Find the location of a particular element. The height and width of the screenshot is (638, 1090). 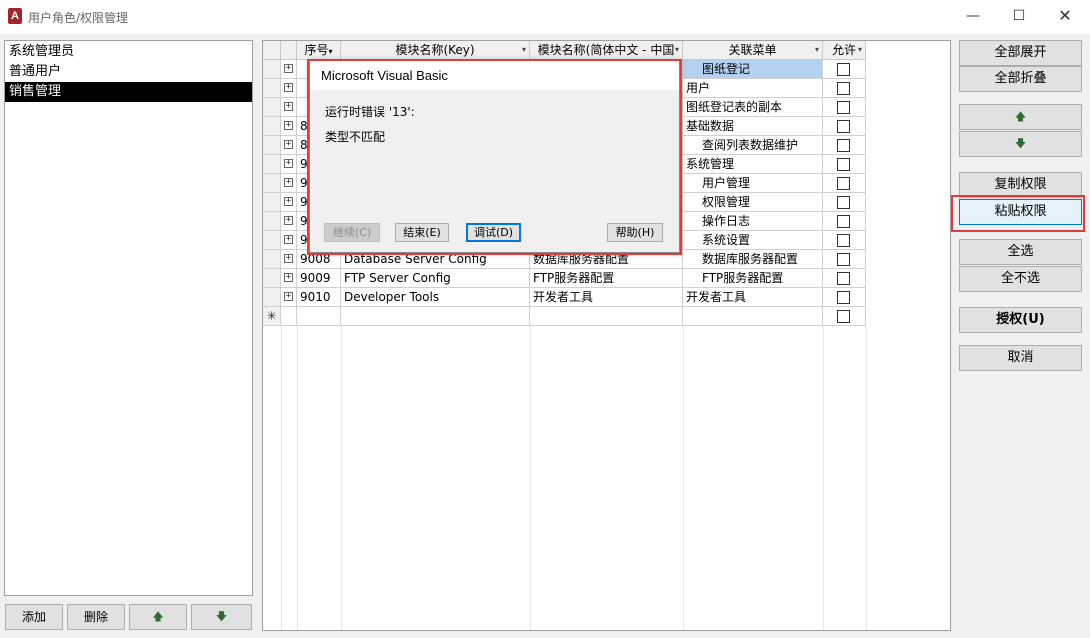

select-all-button: 全选 is located at coordinates (1020, 252).